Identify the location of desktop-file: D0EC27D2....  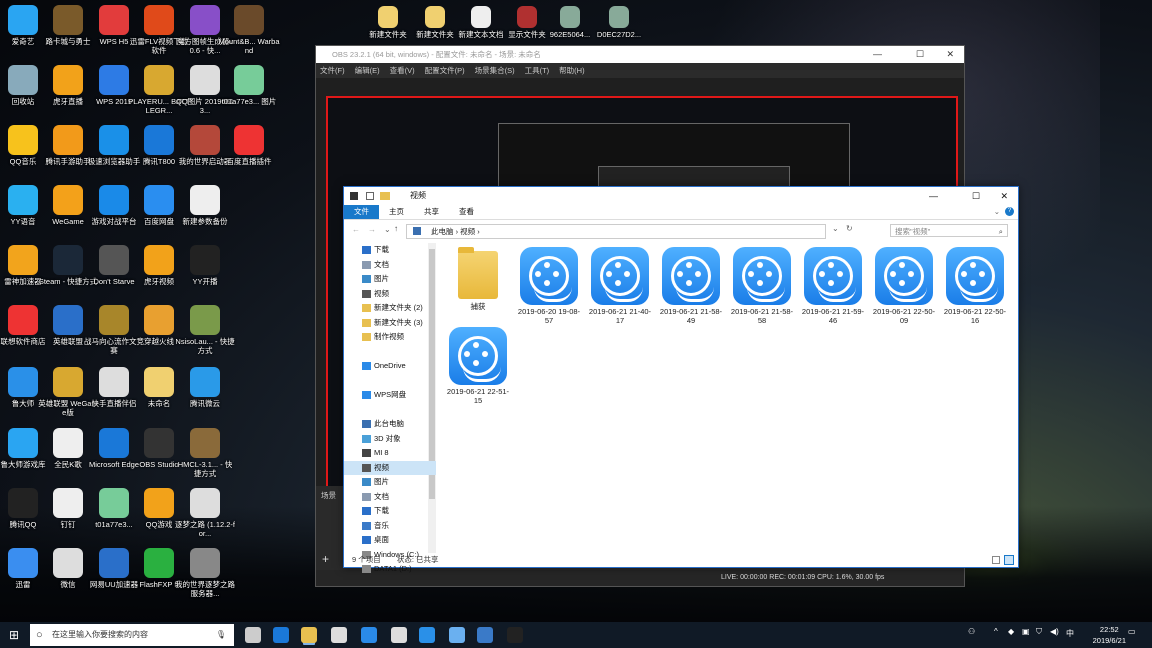
(619, 22).